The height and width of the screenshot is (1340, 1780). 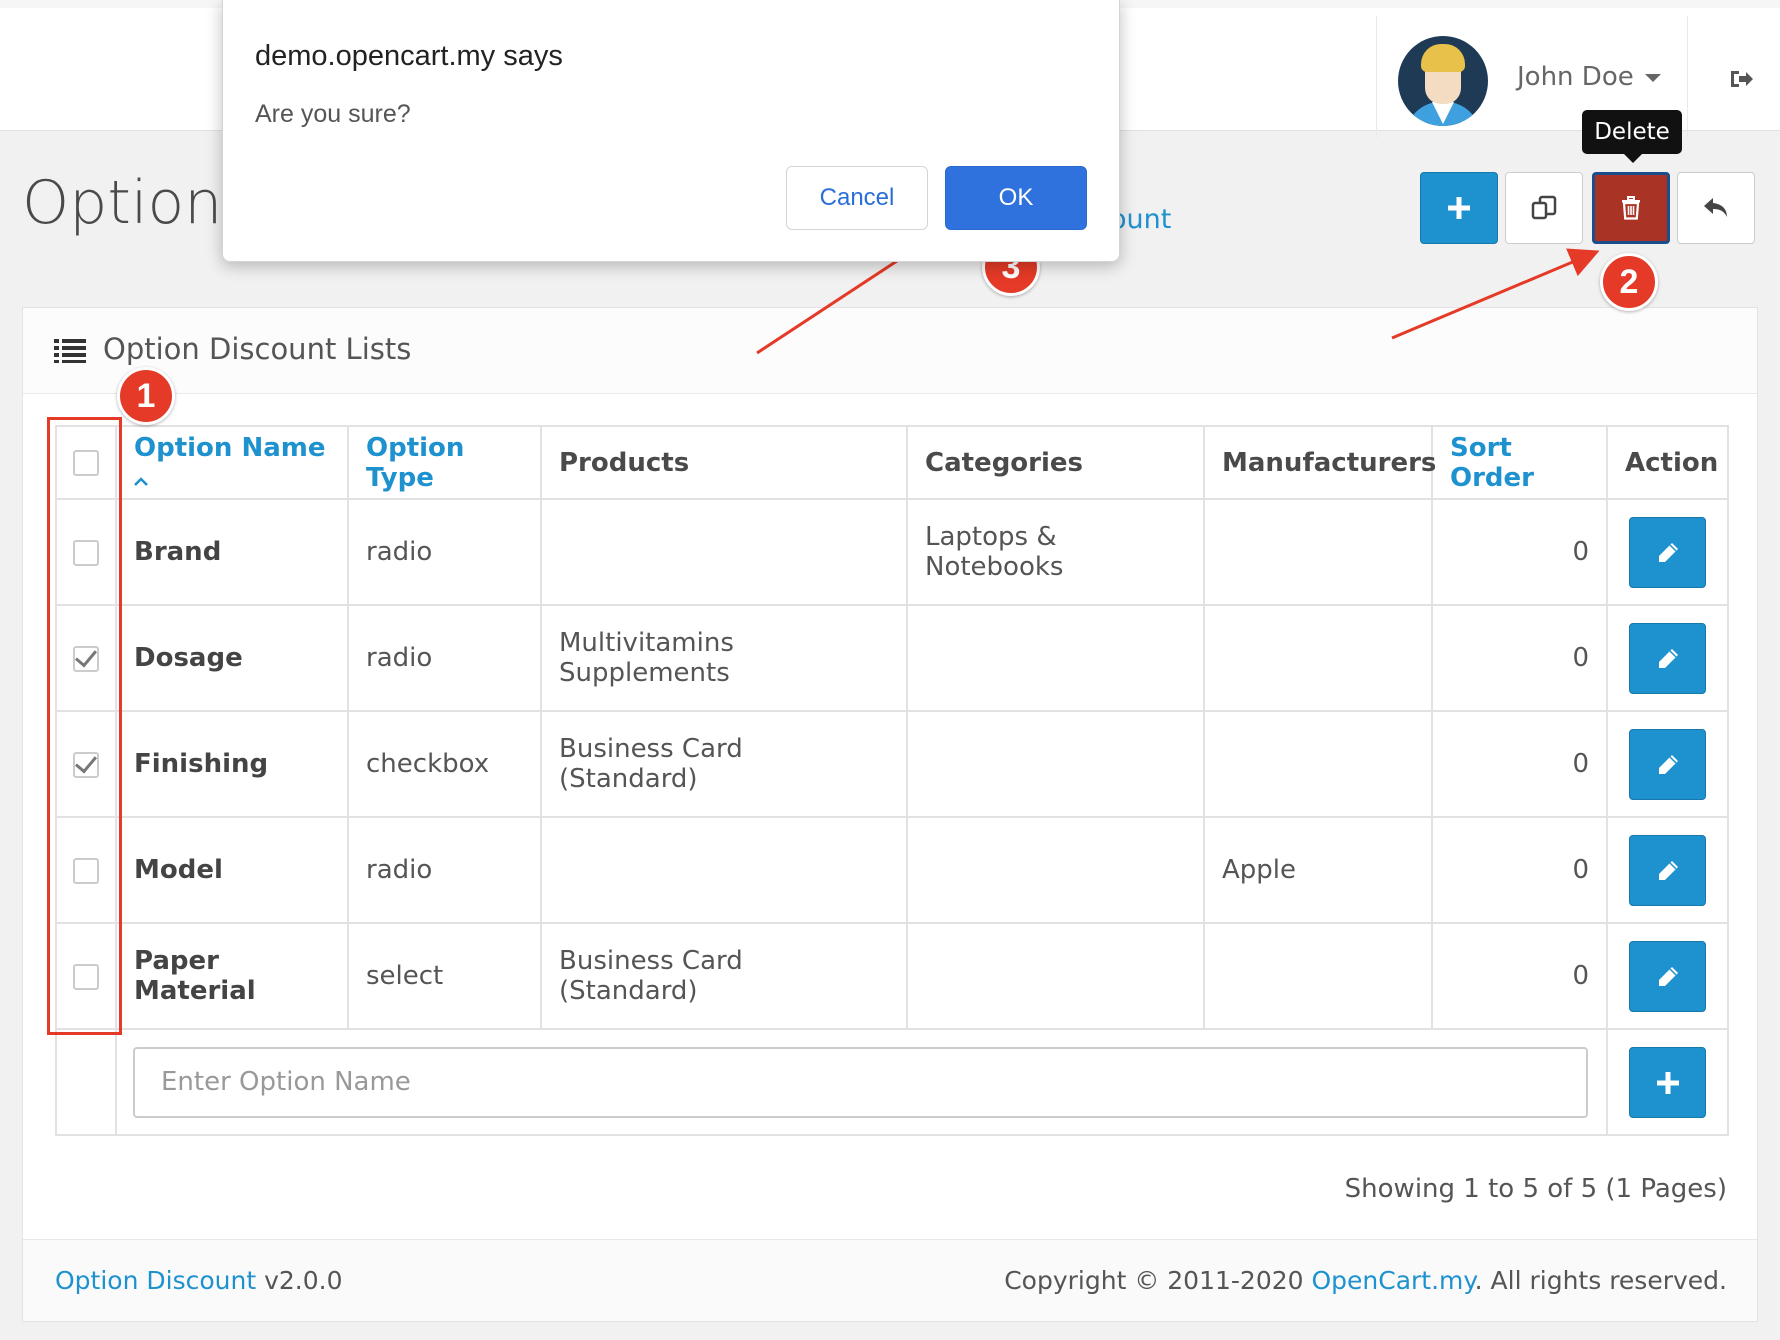 What do you see at coordinates (890, 351) in the screenshot?
I see `panel-heading: Option Discount Lists` at bounding box center [890, 351].